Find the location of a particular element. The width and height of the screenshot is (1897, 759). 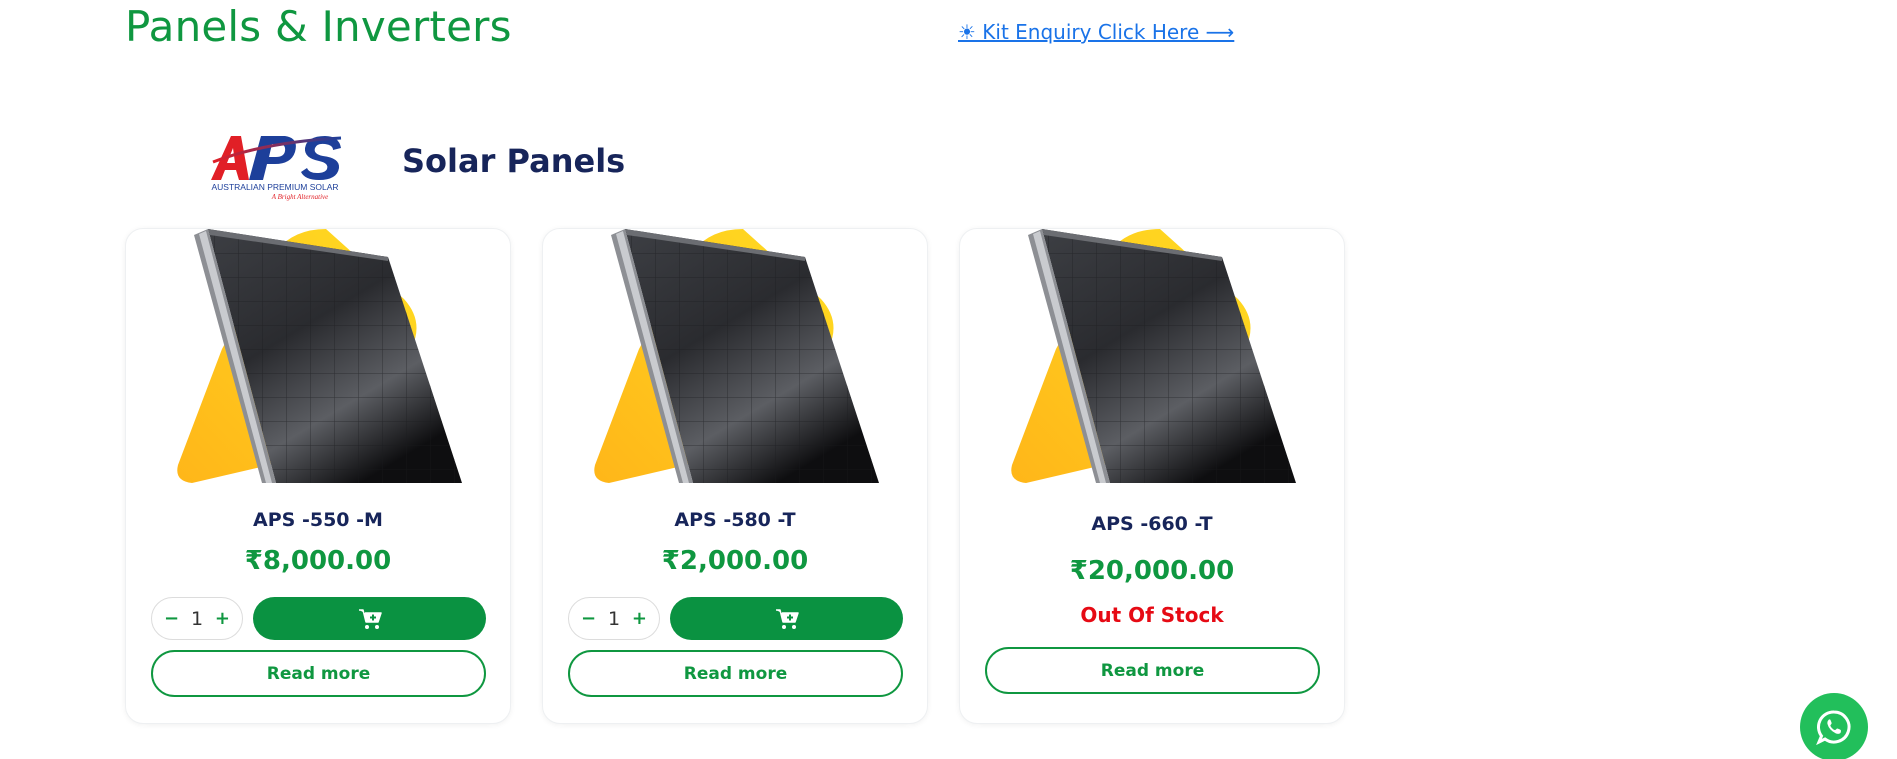

product-card: APS -580 -T ₹2,000.00 − 1 + Read more is located at coordinates (735, 476).